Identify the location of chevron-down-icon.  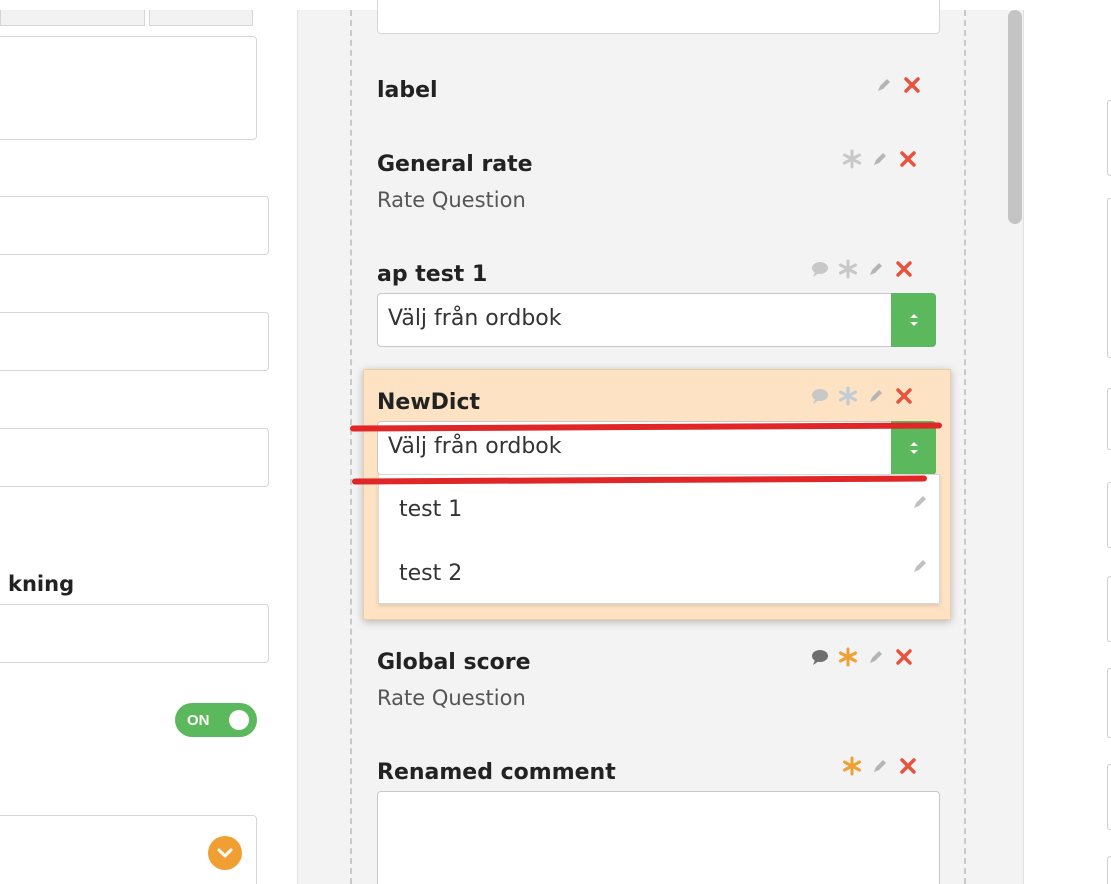
(225, 853).